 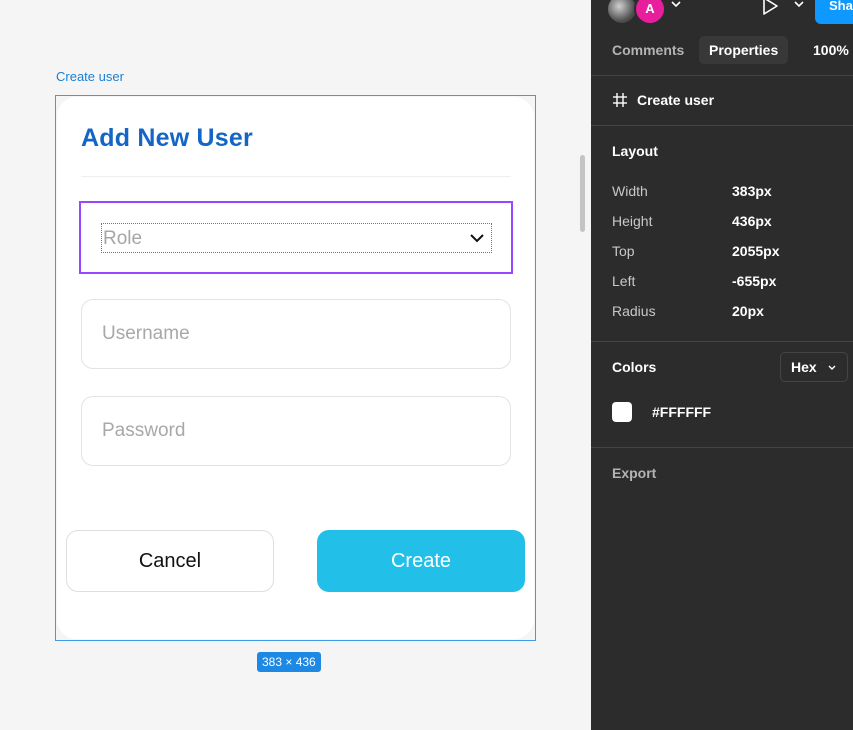 I want to click on color-hex-value: #FFFFFF, so click(x=681, y=412).